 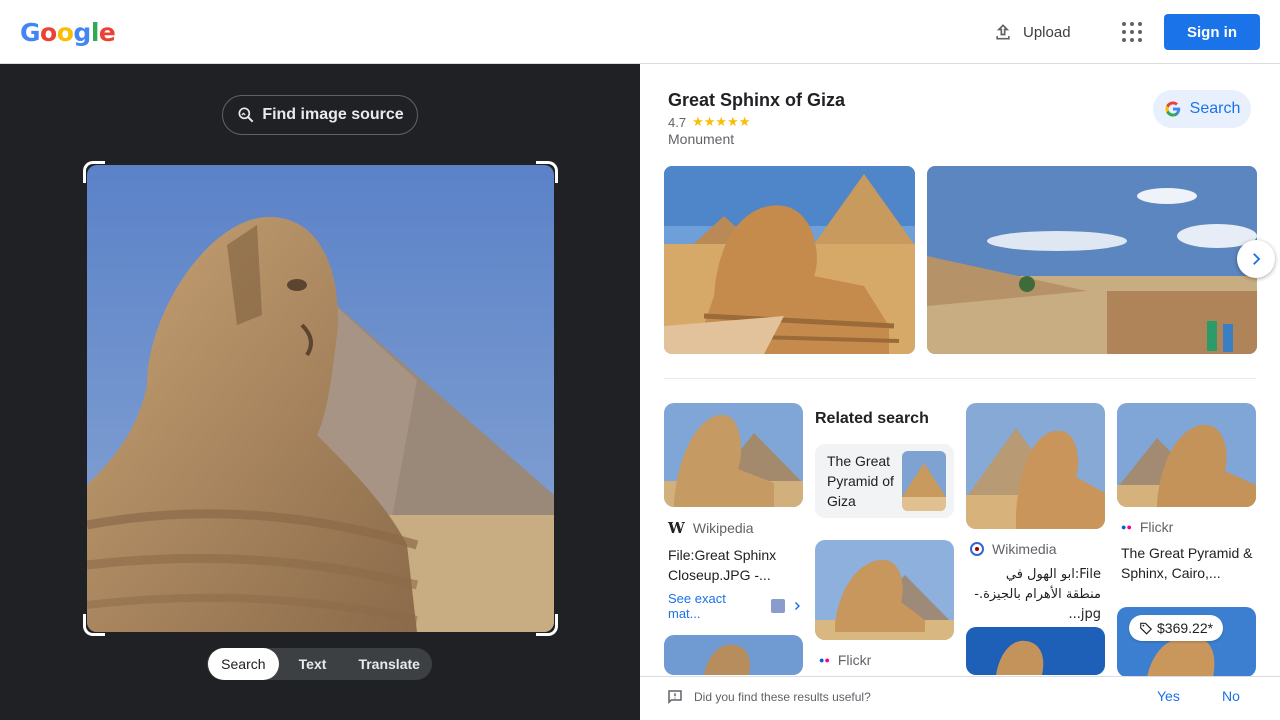 I want to click on result-source: W Wikipedia, so click(x=733, y=528).